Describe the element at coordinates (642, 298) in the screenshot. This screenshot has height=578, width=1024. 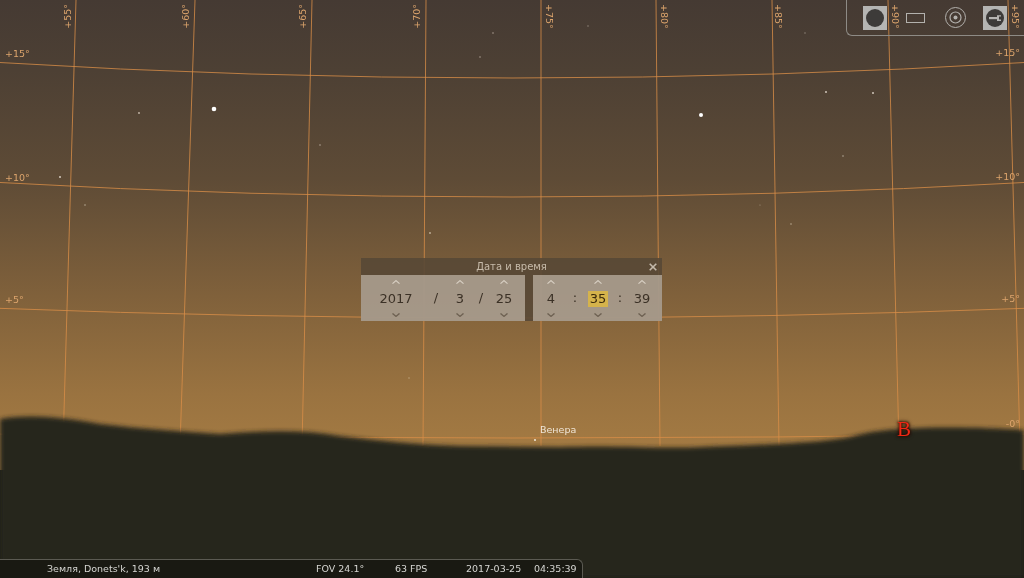
I see `number-field: 39` at that location.